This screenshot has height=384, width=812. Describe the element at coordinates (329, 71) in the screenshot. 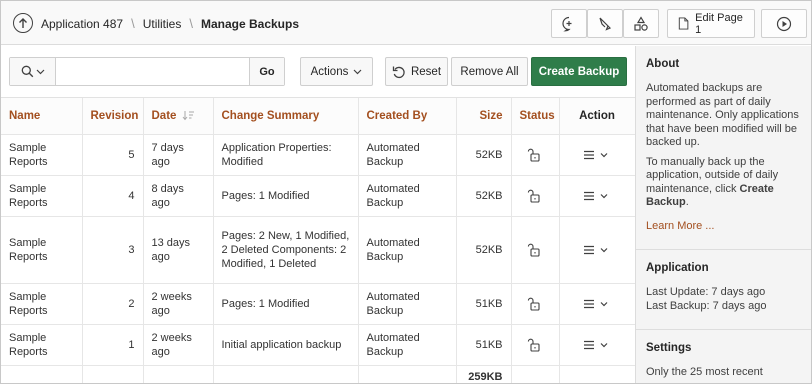

I see `actions-label: Actions` at that location.